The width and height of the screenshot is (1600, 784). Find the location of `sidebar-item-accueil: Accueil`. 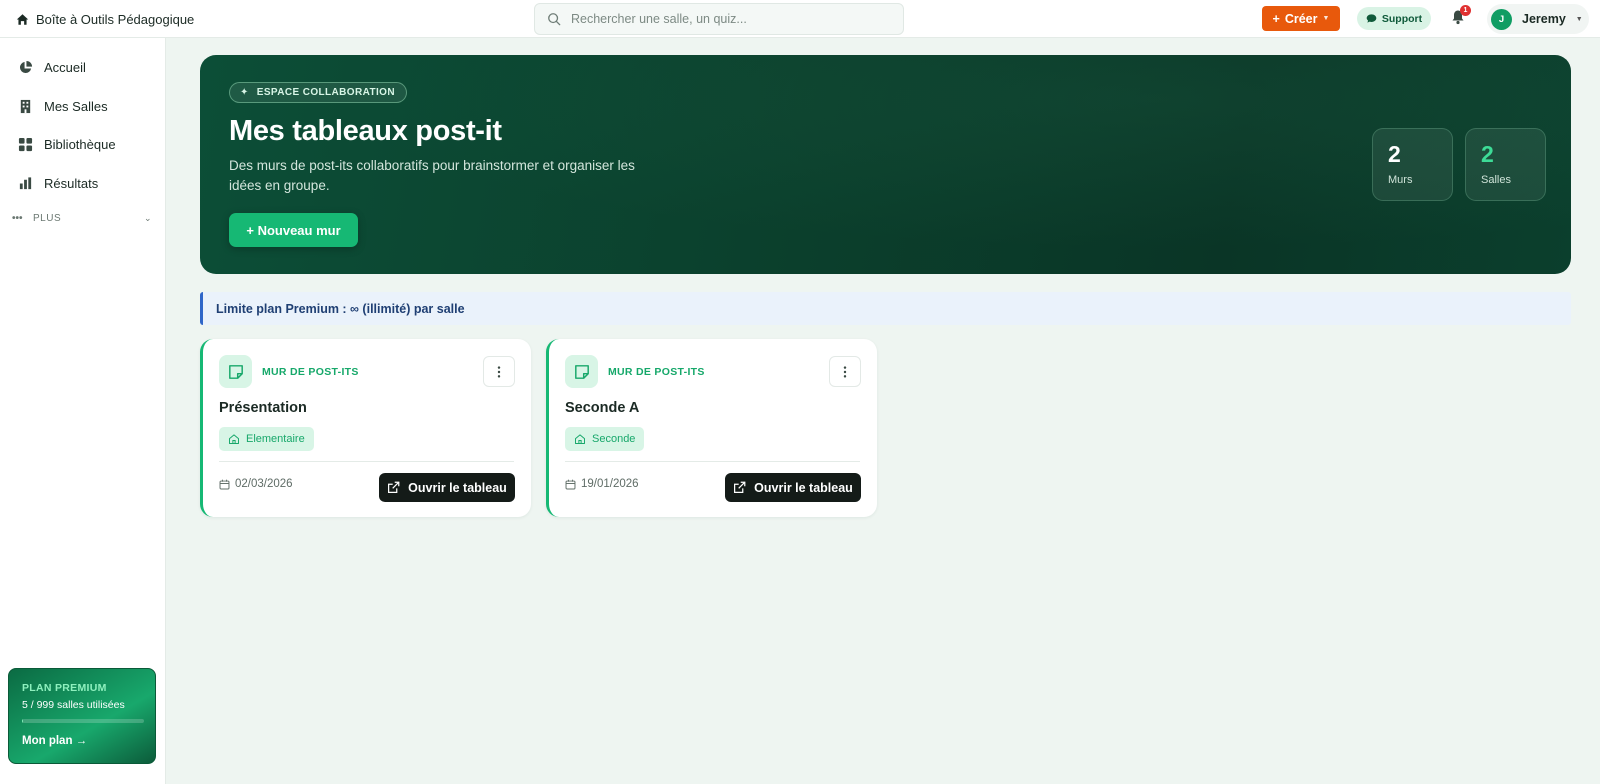

sidebar-item-accueil: Accueil is located at coordinates (52, 67).